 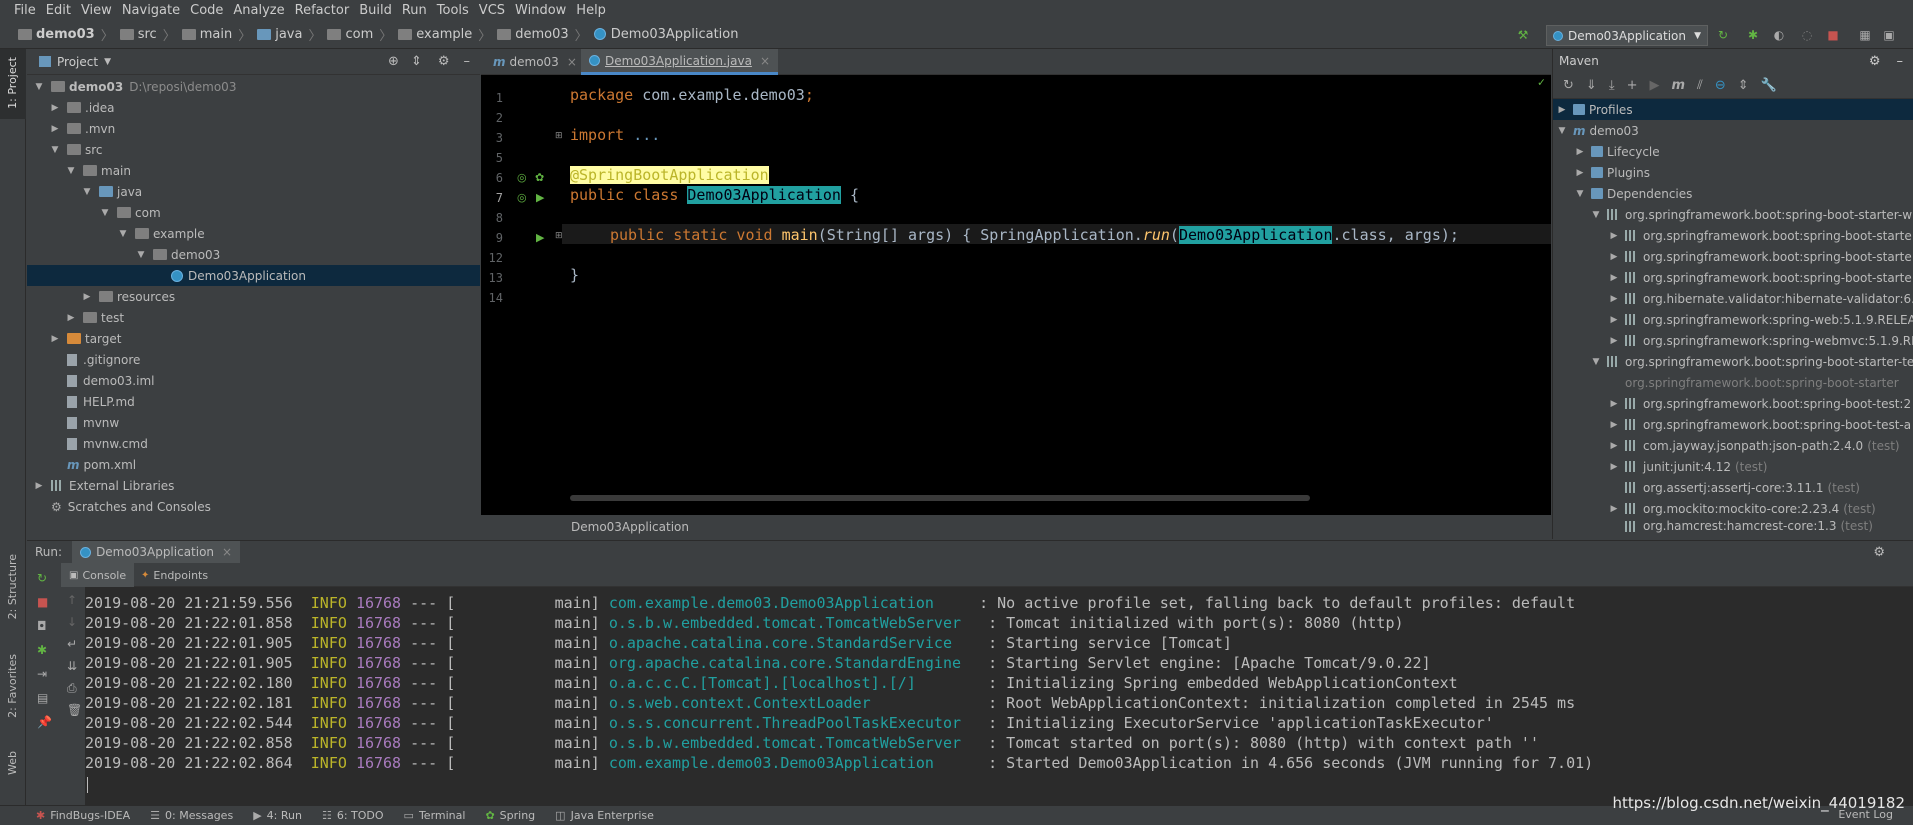 What do you see at coordinates (1889, 35) in the screenshot?
I see `layout-icon: ▣` at bounding box center [1889, 35].